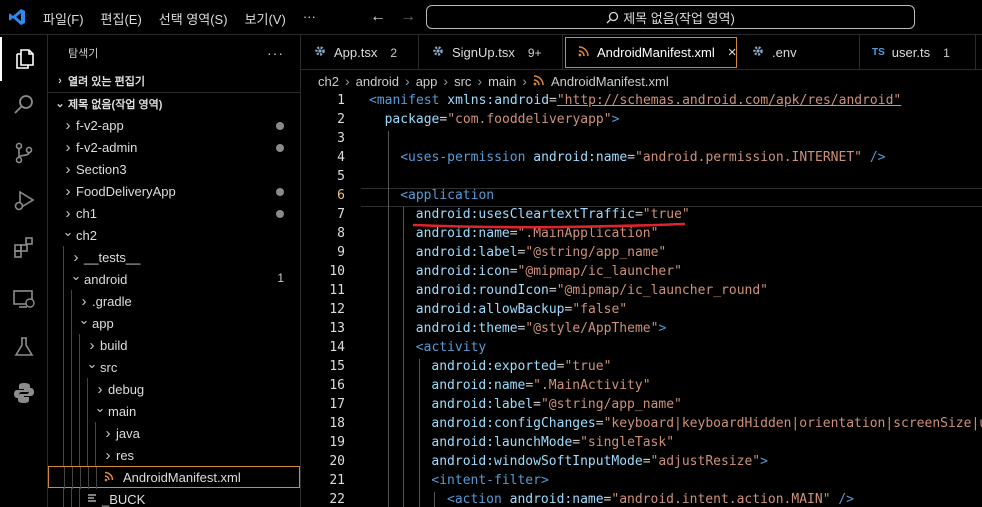 The height and width of the screenshot is (507, 982). I want to click on code-token: "@string/app_name", so click(611, 404).